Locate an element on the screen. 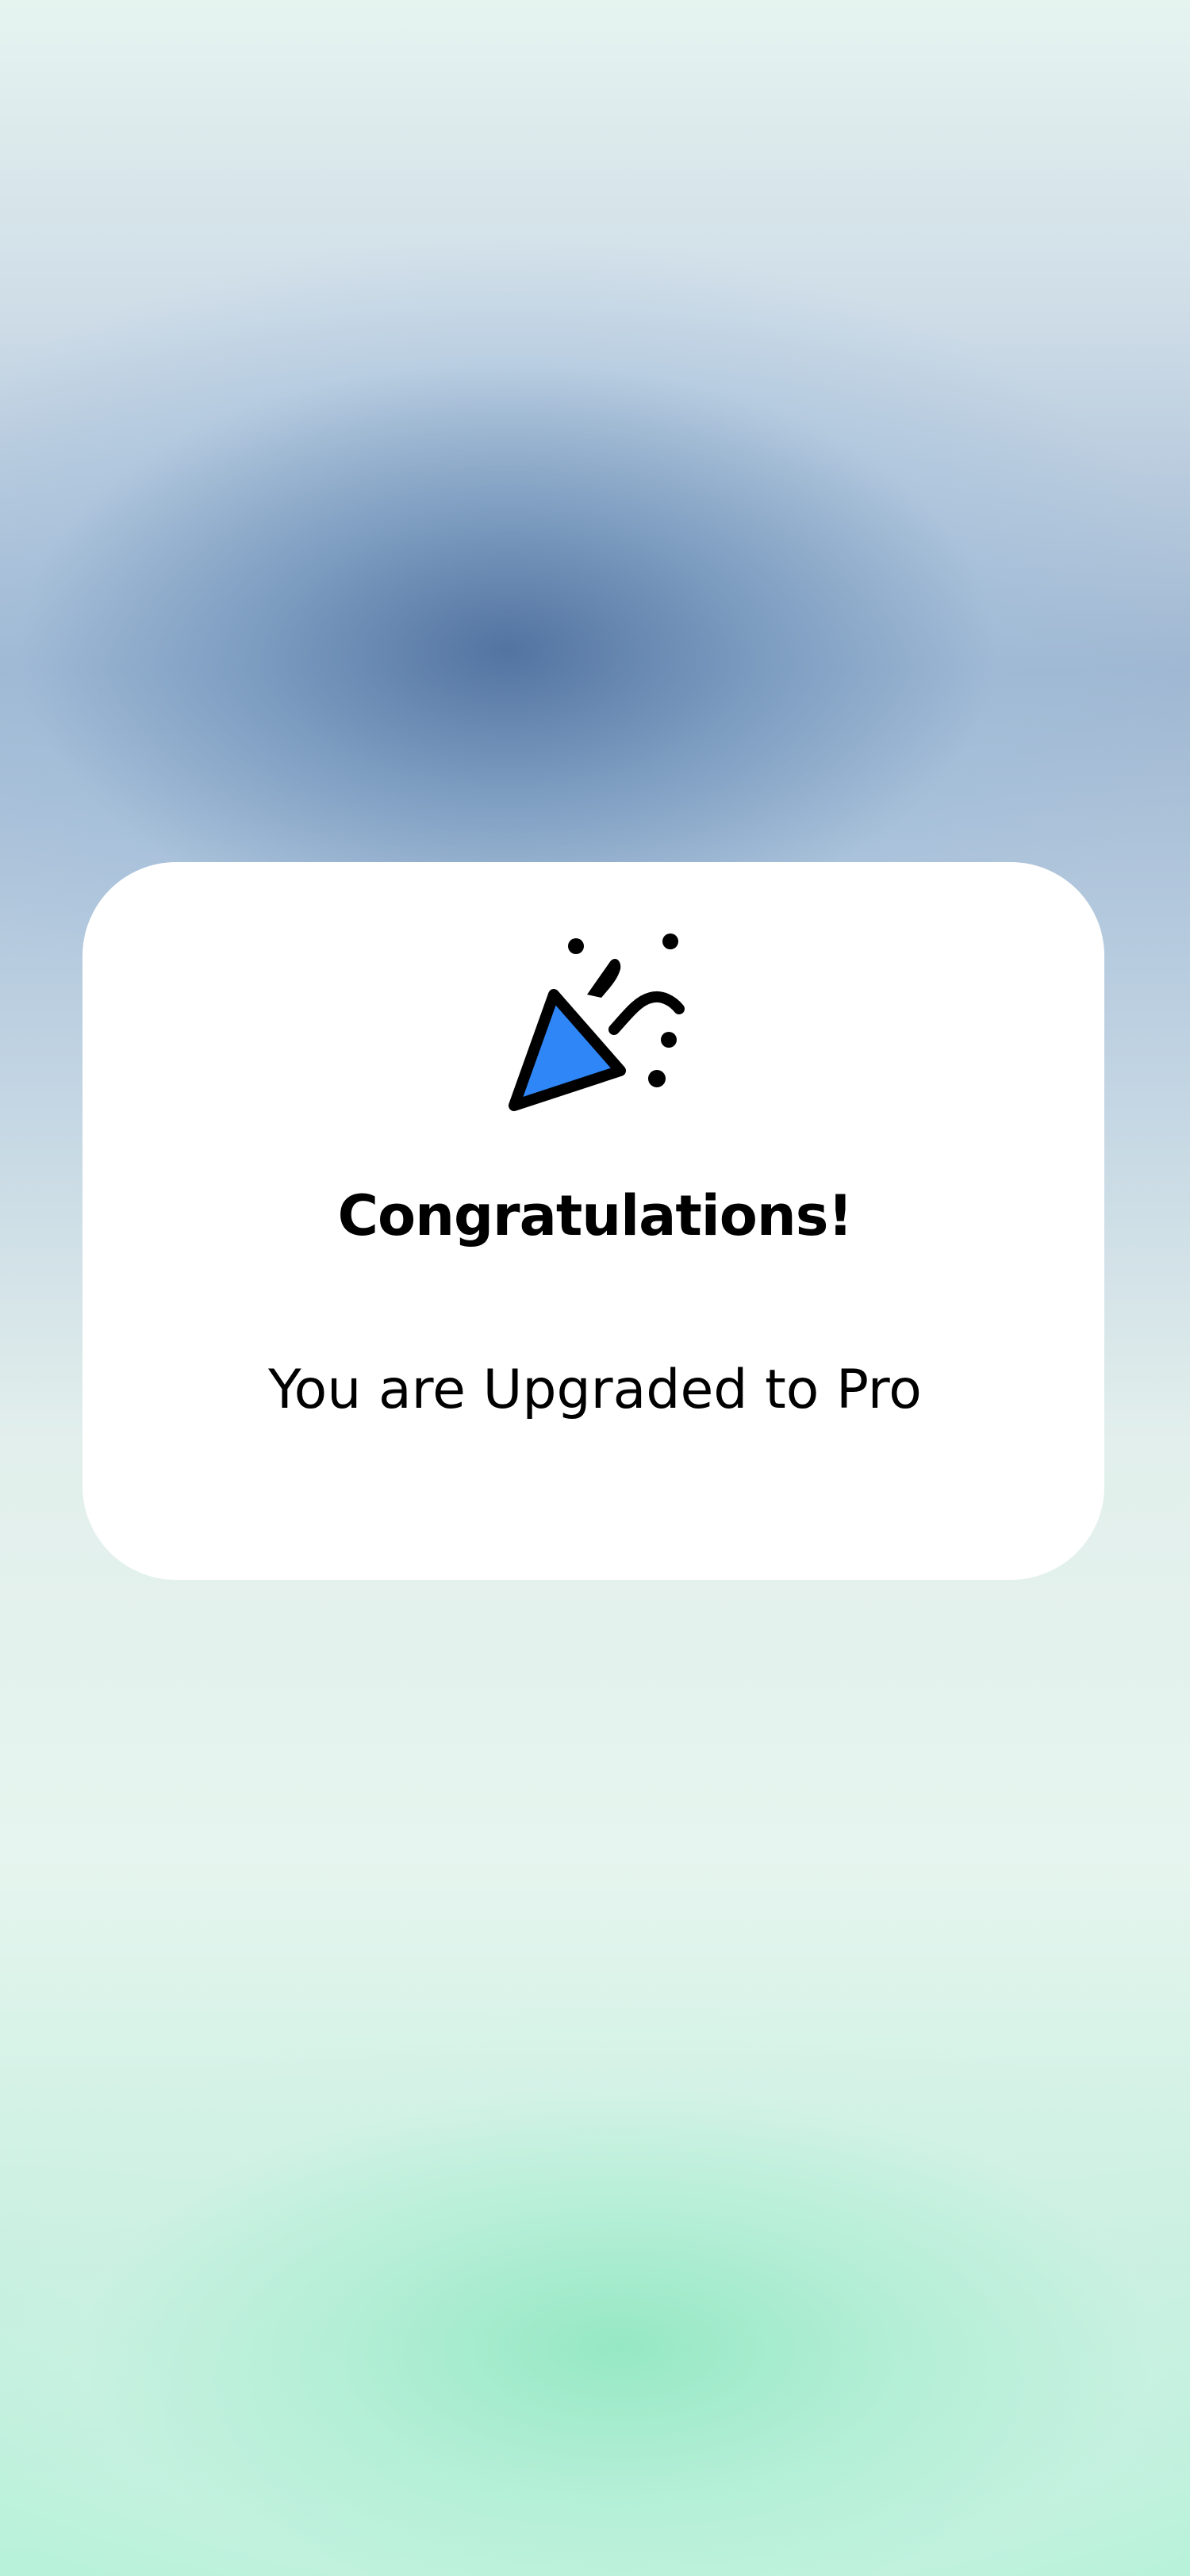  dialog-title: Congratulations! is located at coordinates (595, 1216).